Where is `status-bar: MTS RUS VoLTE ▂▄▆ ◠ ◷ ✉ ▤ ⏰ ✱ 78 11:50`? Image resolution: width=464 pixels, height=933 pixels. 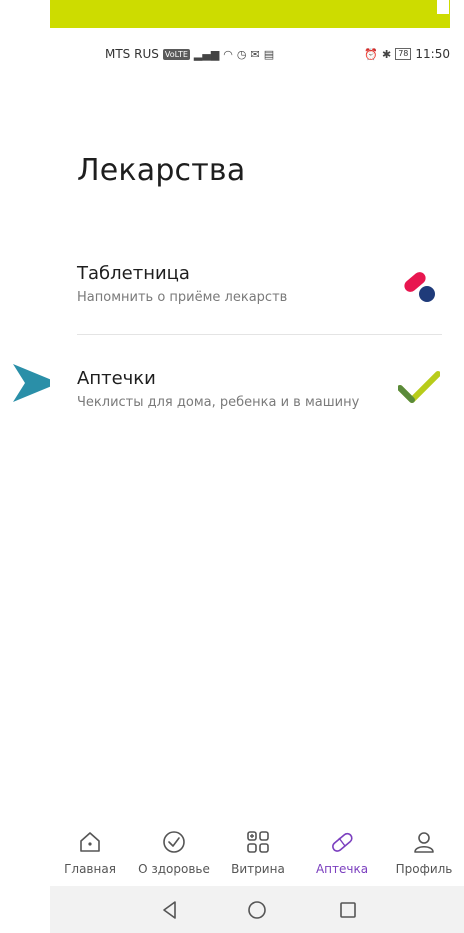
status-bar: MTS RUS VoLTE ▂▄▆ ◠ ◷ ✉ ▤ ⏰ ✱ 78 11:50 is located at coordinates (257, 56).